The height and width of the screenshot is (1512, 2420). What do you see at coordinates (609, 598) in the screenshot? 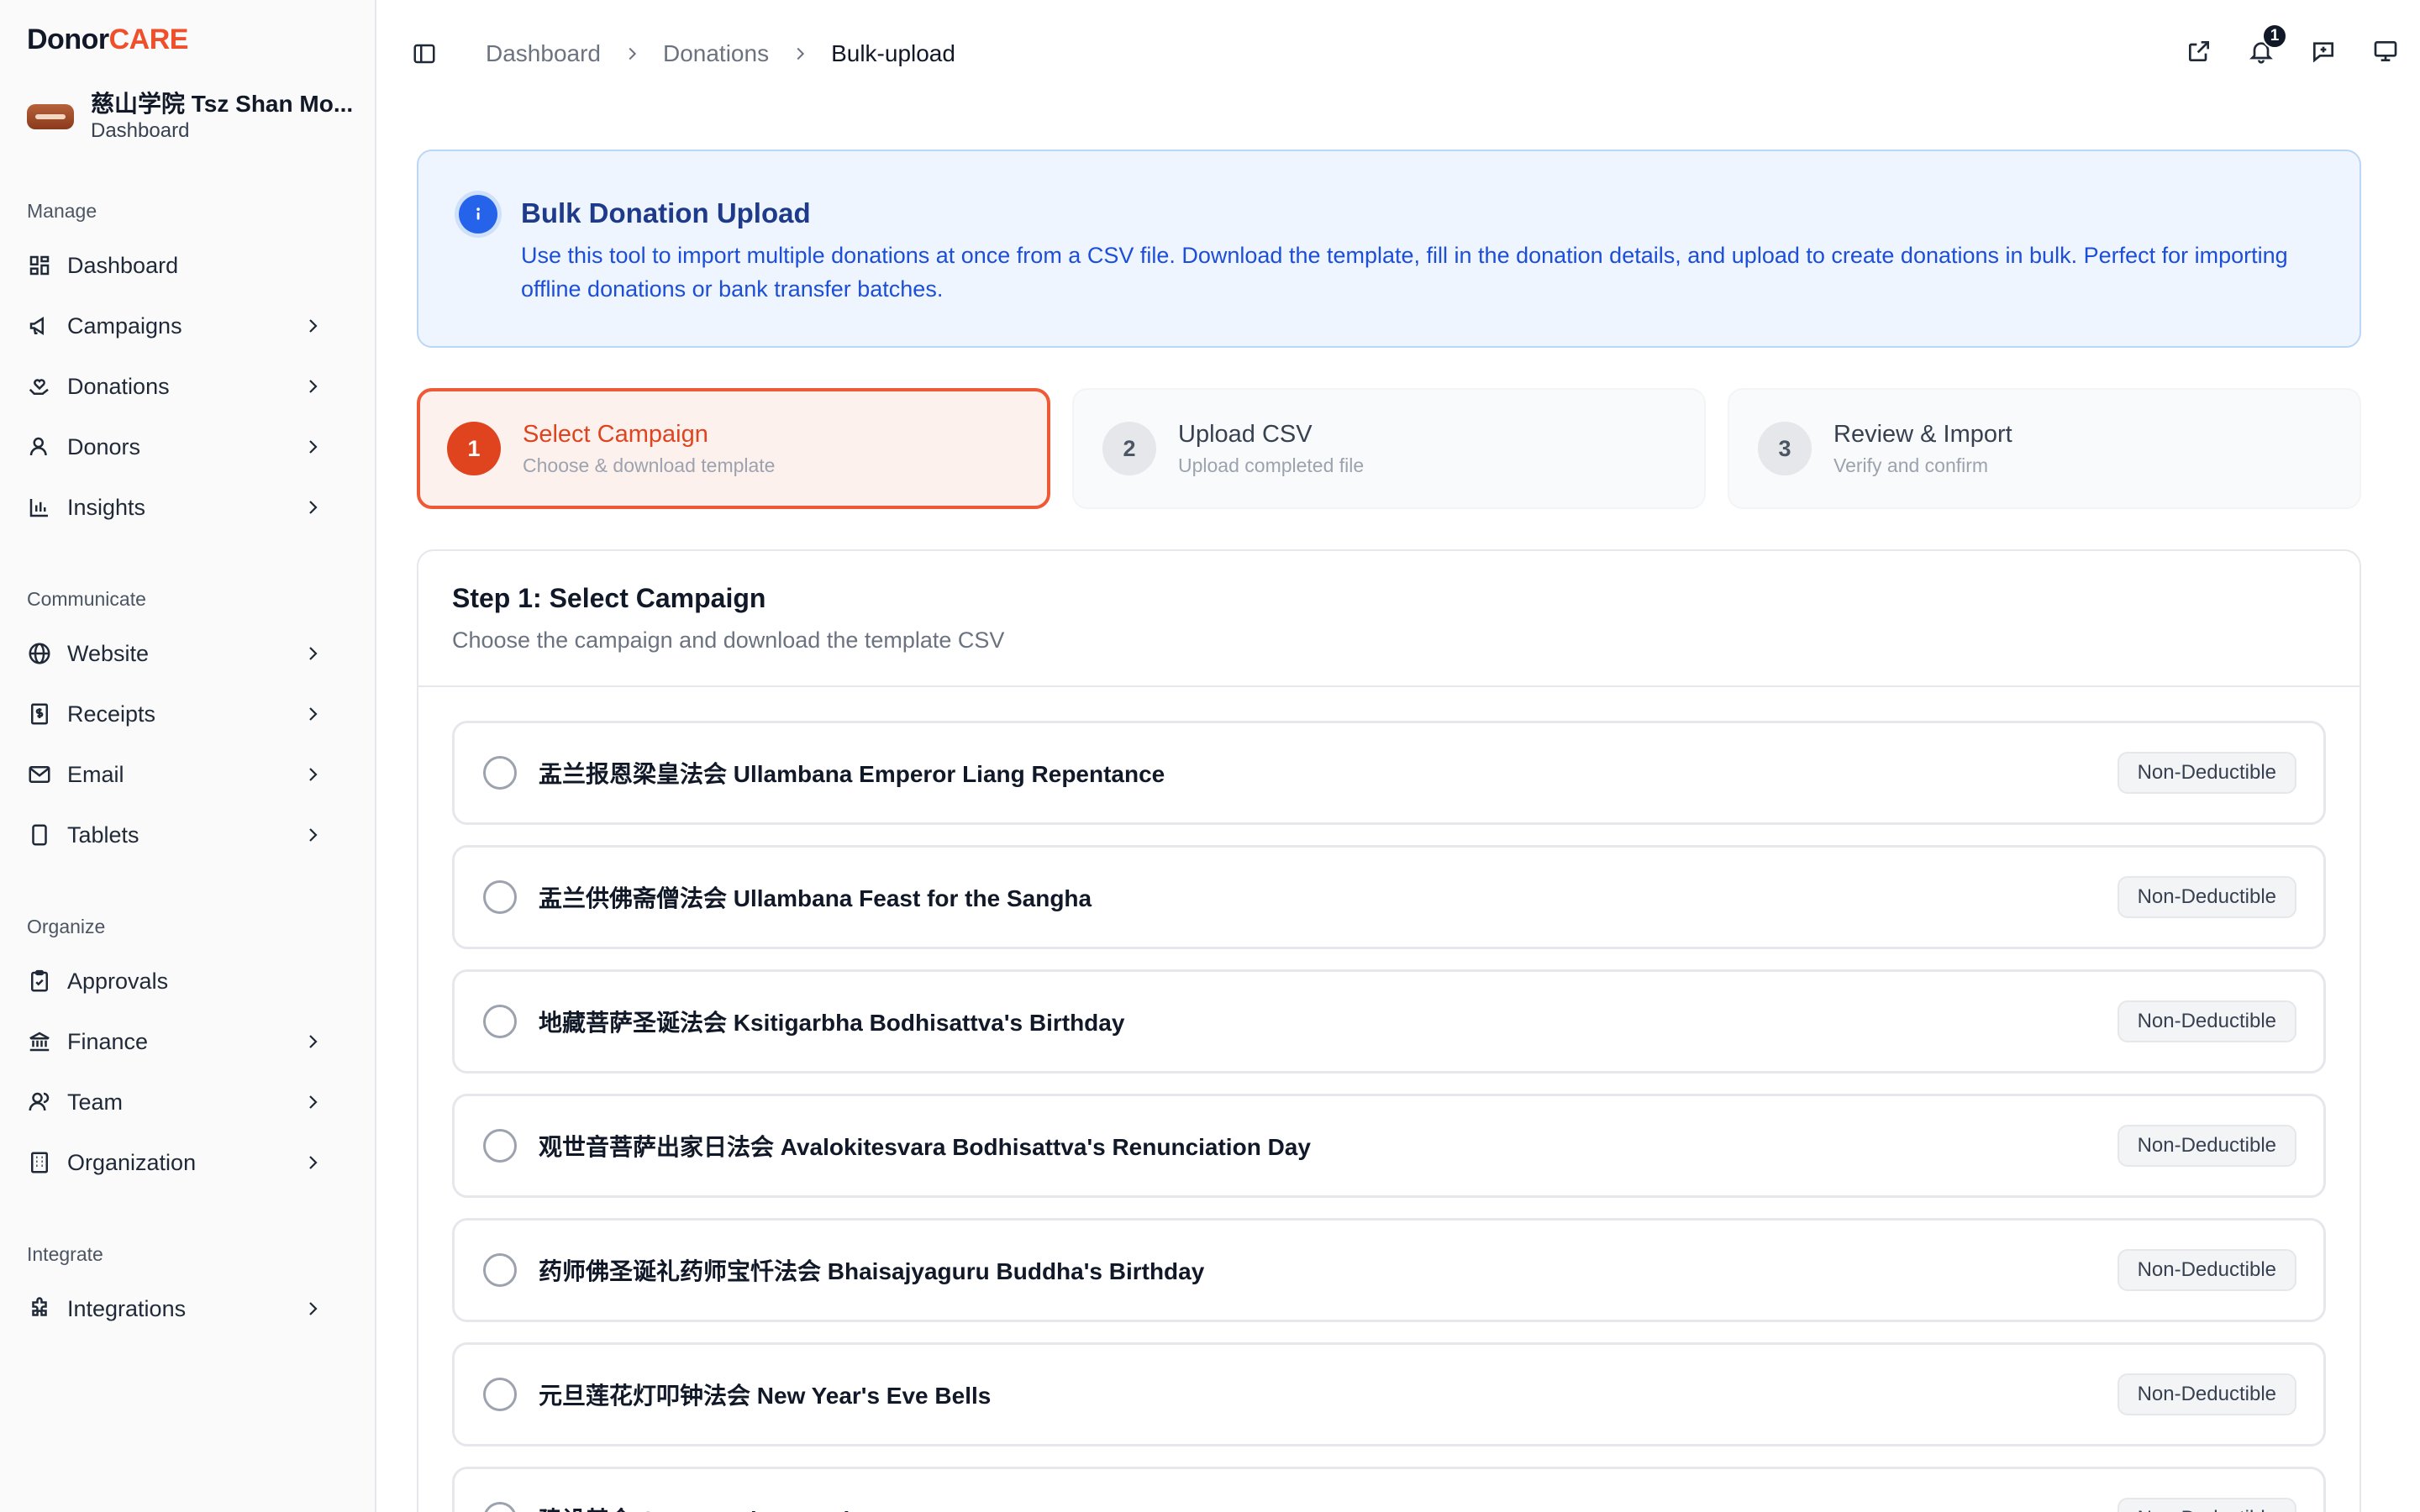
I see `card-title: Step 1: Select Campaign` at bounding box center [609, 598].